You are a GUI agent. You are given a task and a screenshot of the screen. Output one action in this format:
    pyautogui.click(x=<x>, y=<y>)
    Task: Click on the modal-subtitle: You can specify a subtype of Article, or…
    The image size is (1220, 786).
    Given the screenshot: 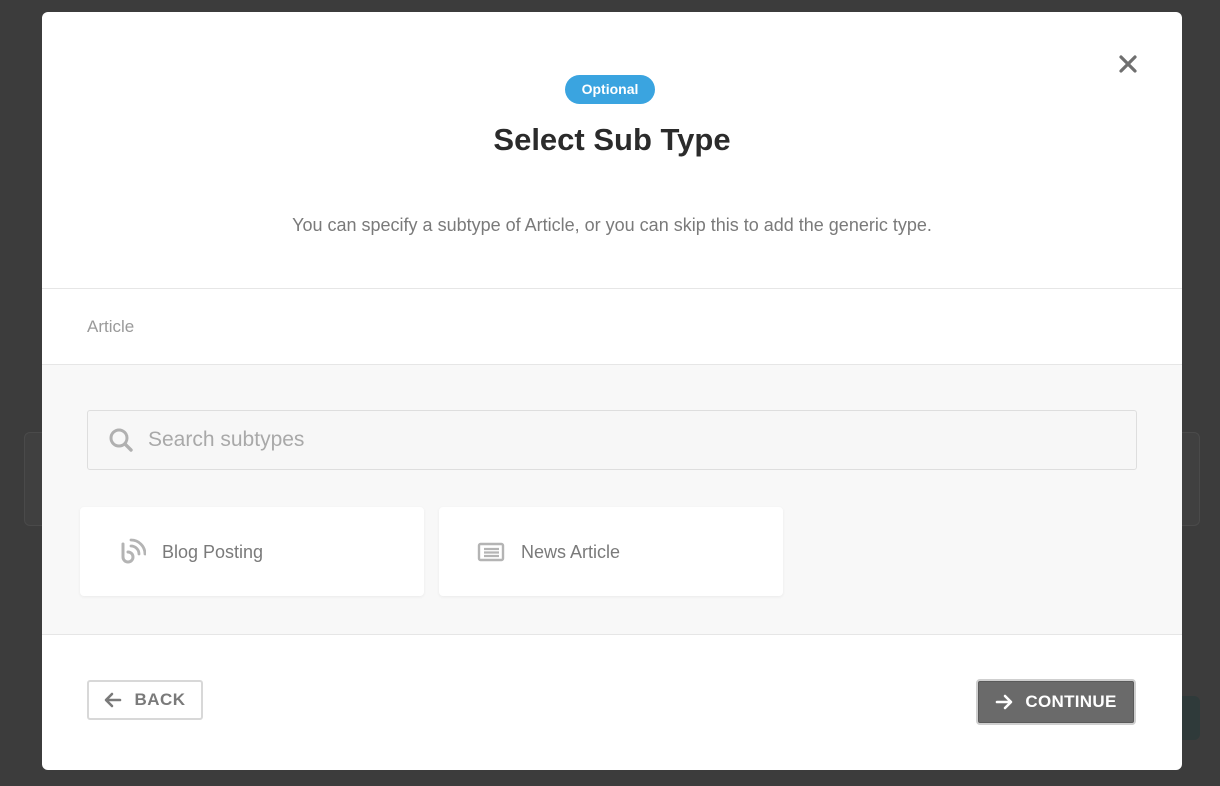 What is the action you would take?
    pyautogui.click(x=612, y=225)
    